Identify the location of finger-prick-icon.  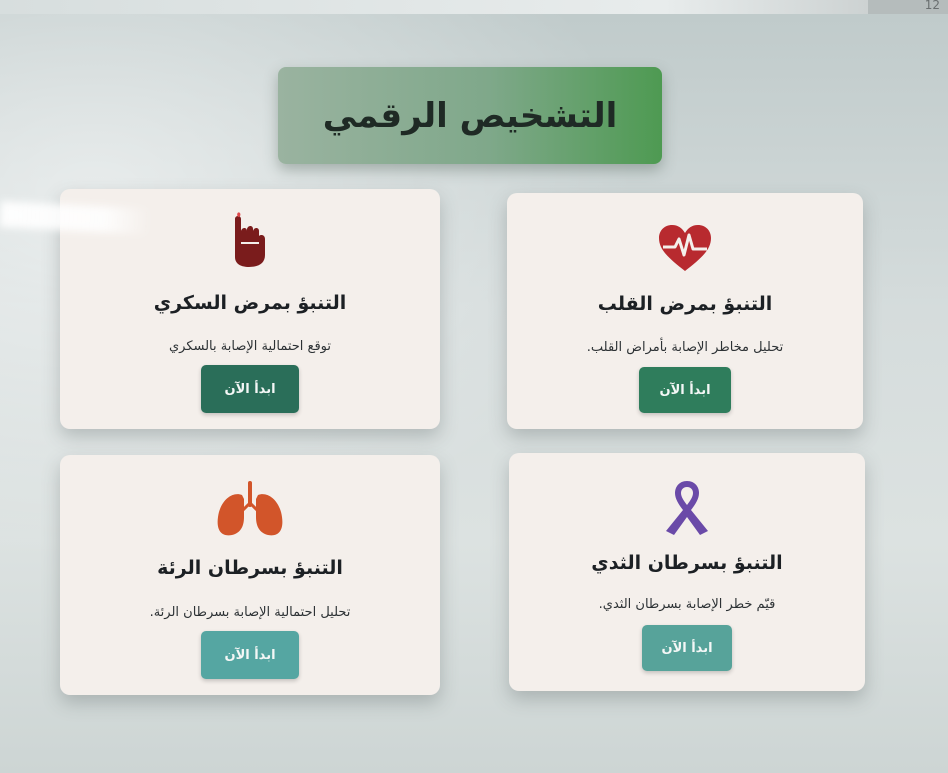
(250, 242).